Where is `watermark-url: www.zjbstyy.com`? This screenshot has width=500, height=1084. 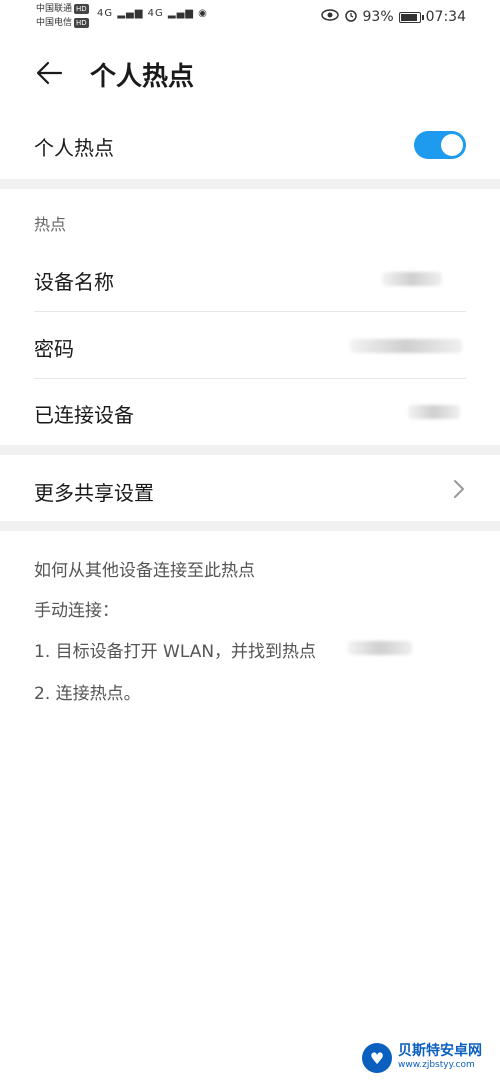
watermark-url: www.zjbstyy.com is located at coordinates (436, 1065).